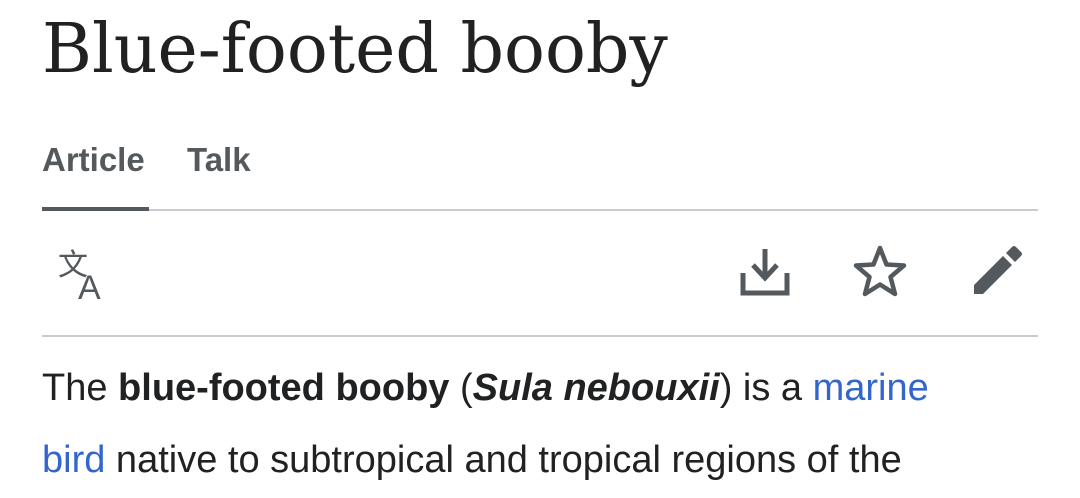  I want to click on page-title: Blue-footed booby, so click(355, 49).